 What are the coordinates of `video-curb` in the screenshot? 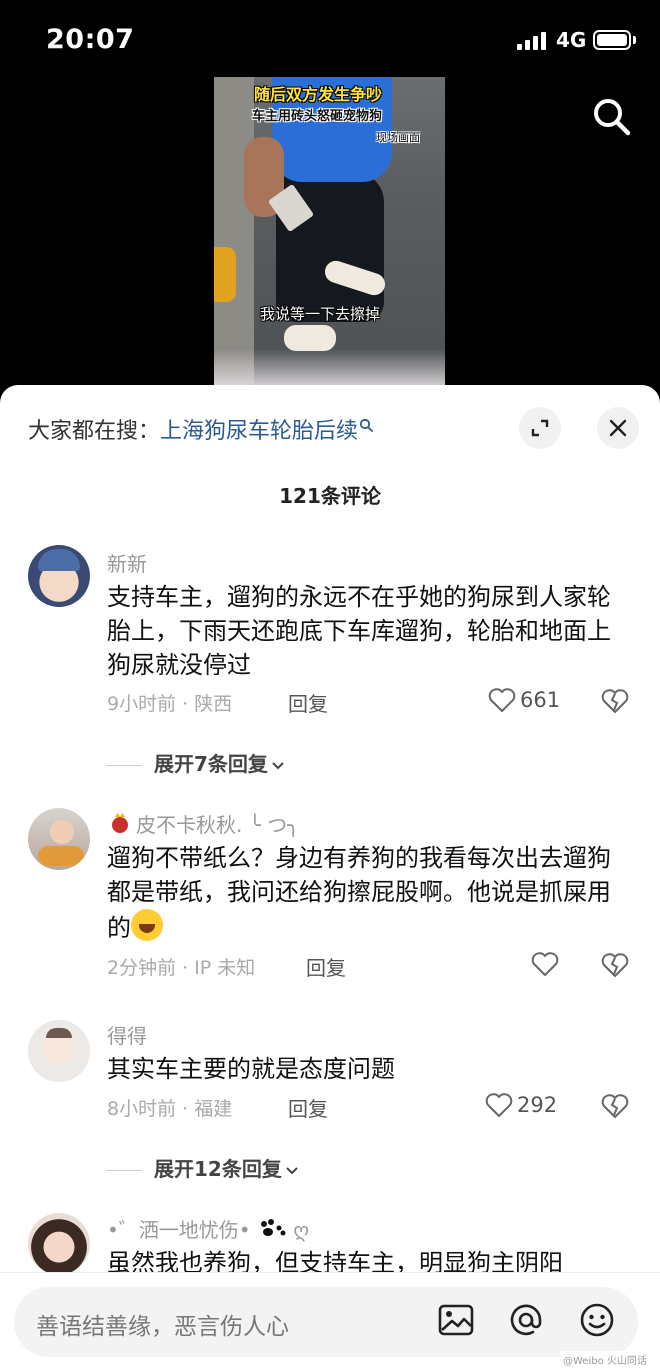 It's located at (234, 232).